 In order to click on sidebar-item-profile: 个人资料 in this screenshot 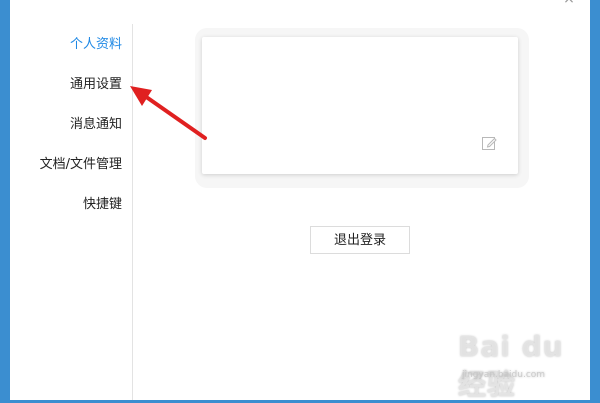, I will do `click(66, 45)`.